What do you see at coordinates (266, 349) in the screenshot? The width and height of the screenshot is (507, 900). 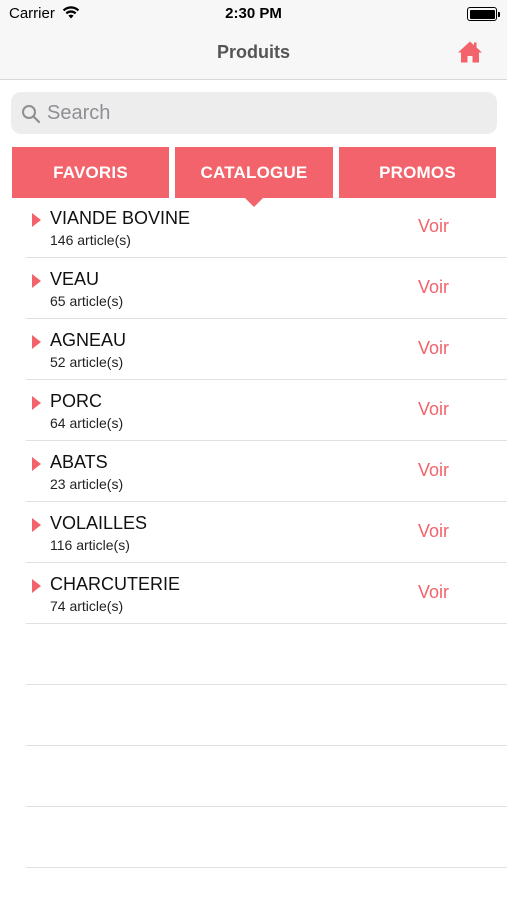 I see `list-item: AGNEAU 52 article(s) Voir` at bounding box center [266, 349].